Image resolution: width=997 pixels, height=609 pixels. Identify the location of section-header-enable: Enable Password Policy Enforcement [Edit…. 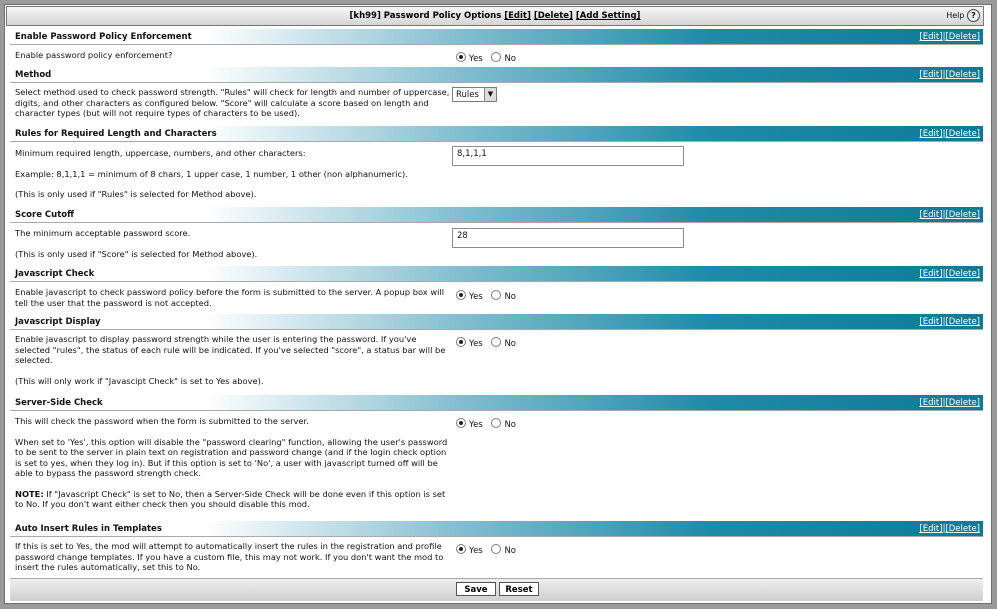
(496, 37).